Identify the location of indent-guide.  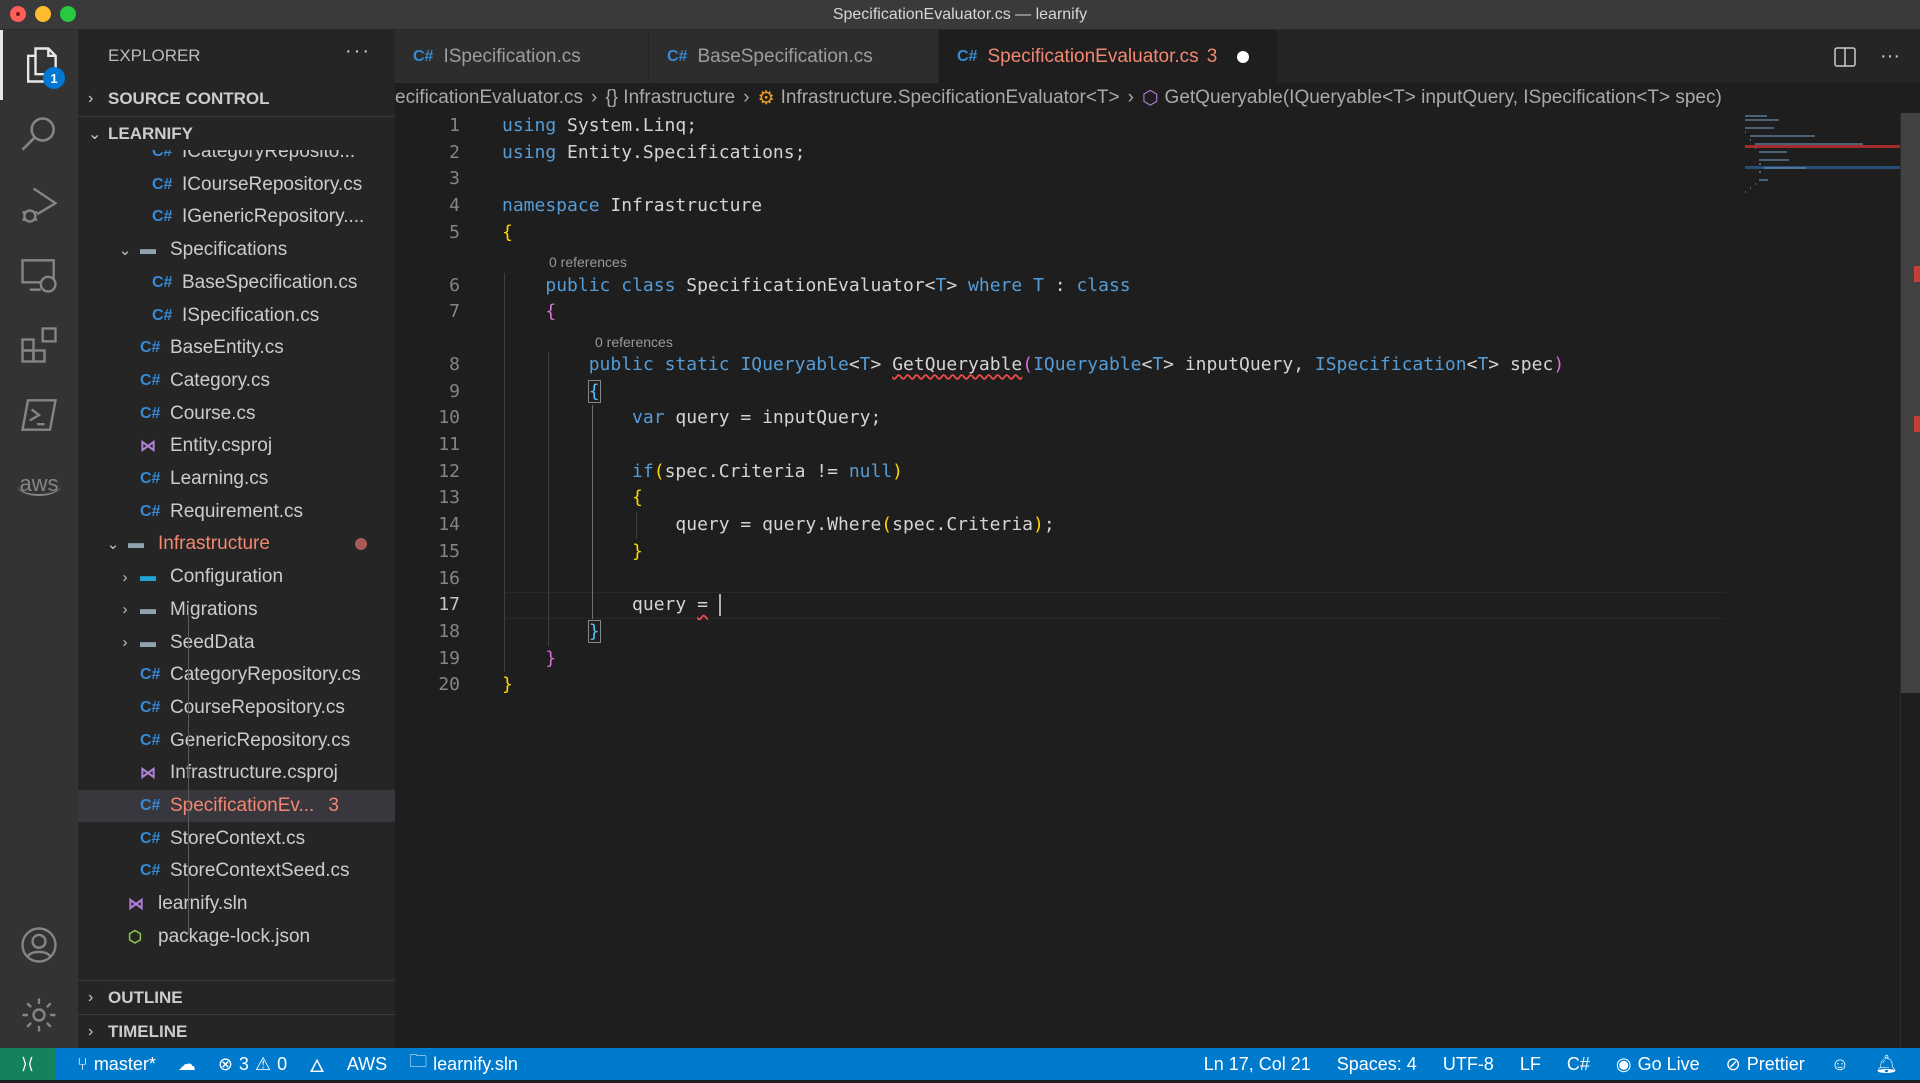
(592, 512).